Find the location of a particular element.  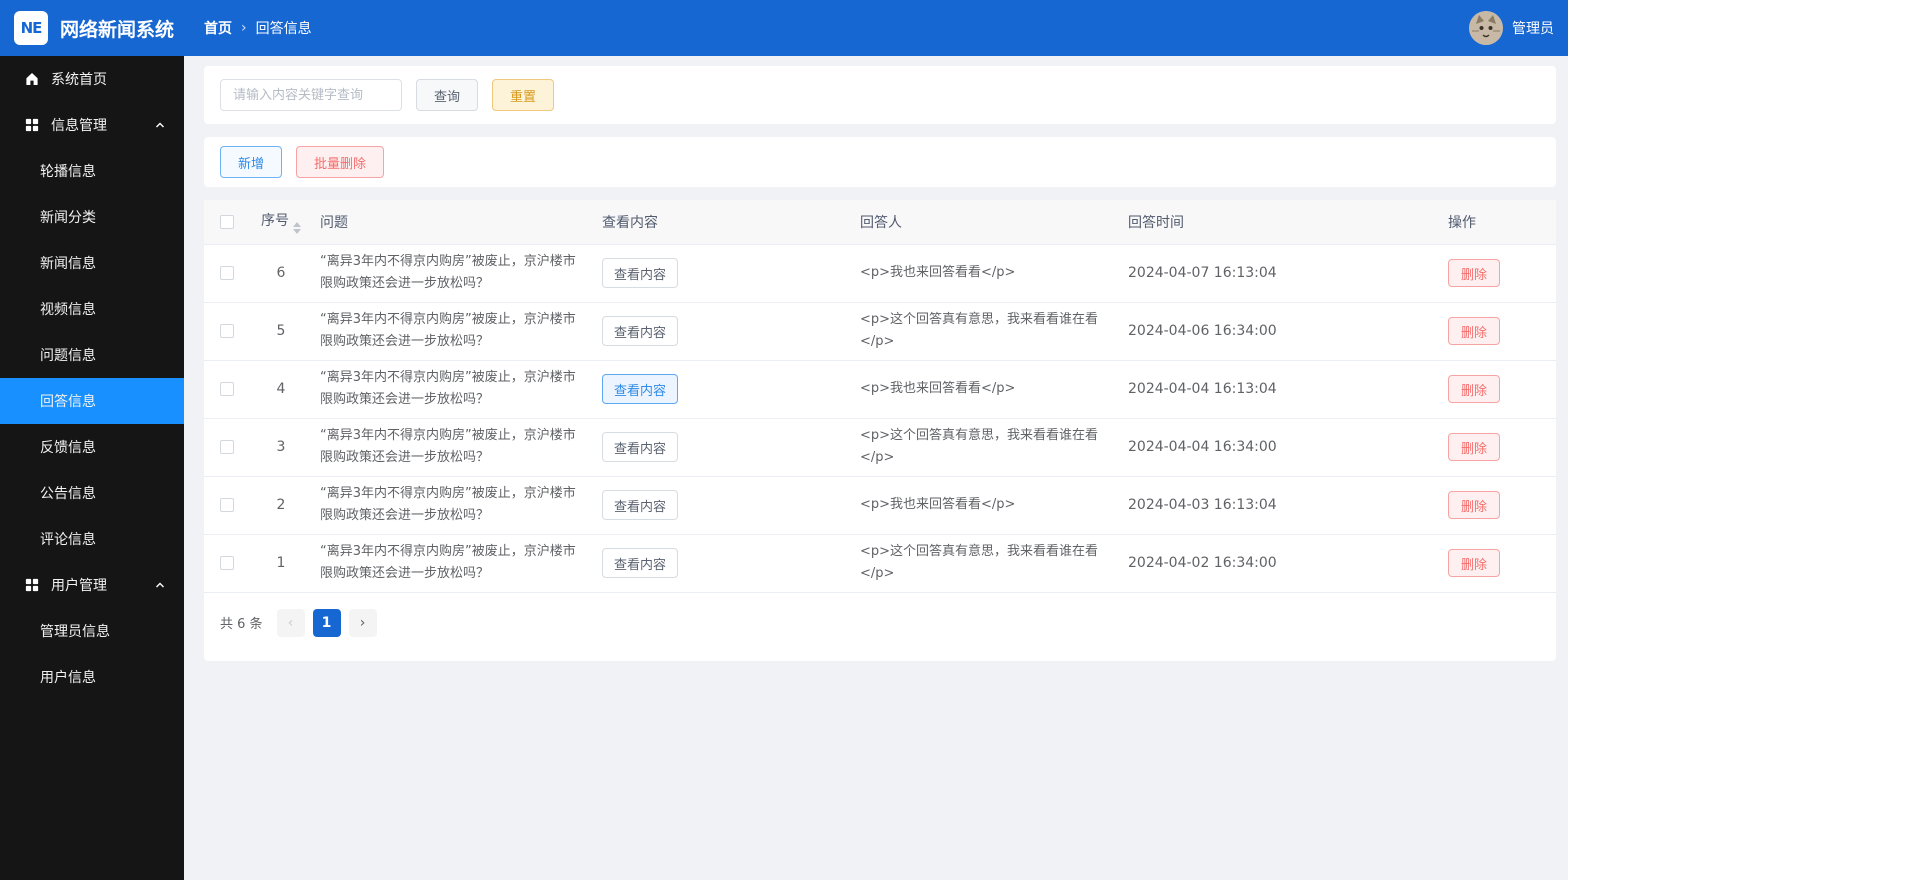

sidebar-subitem: 新闻信息 is located at coordinates (92, 263).